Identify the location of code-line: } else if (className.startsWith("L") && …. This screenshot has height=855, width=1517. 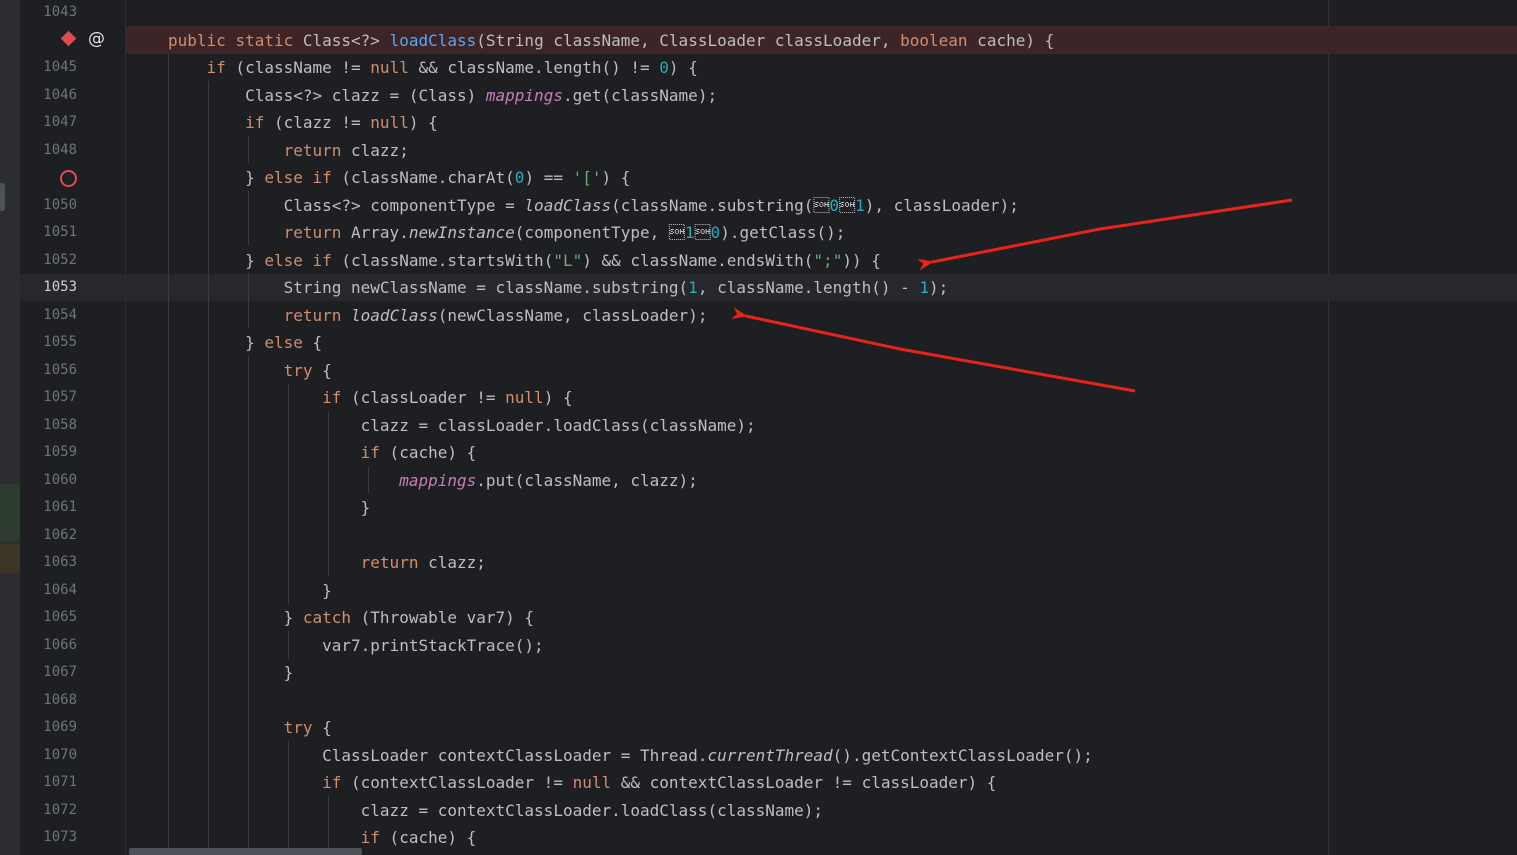
(524, 261).